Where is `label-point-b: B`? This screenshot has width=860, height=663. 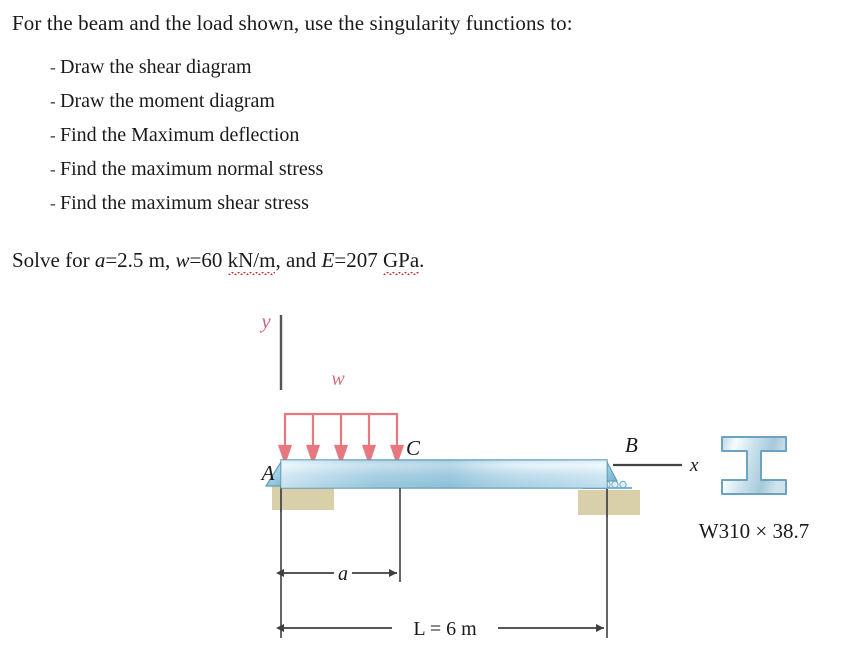 label-point-b: B is located at coordinates (631, 445).